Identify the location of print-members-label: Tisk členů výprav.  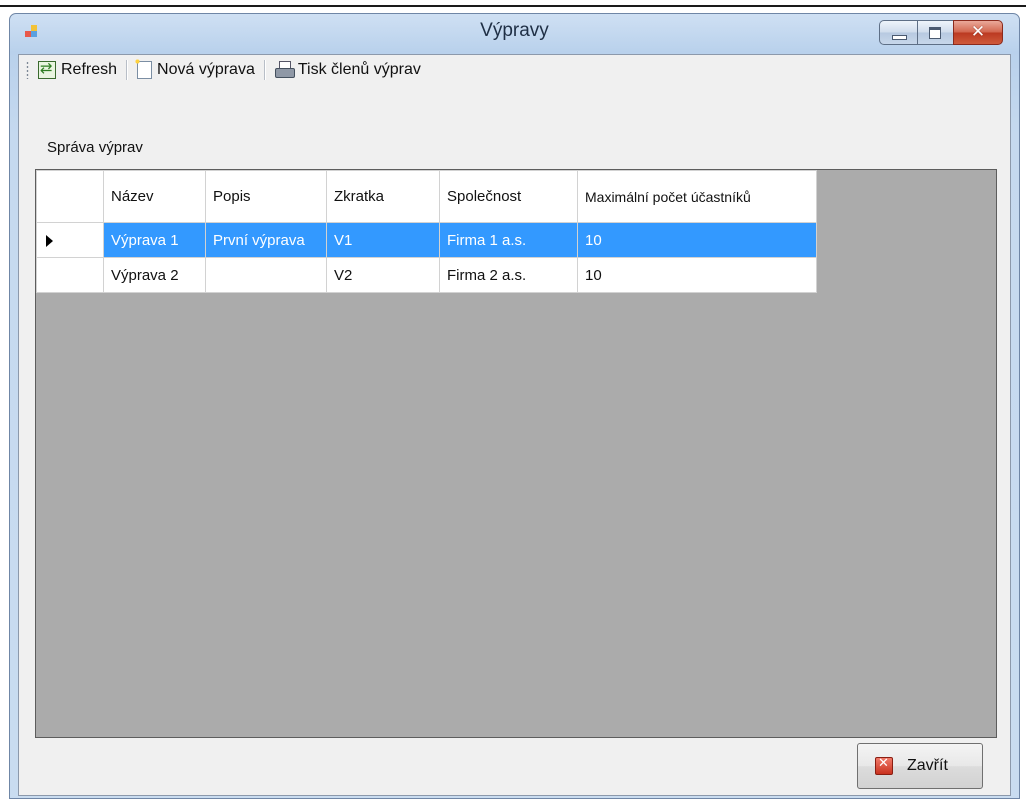
(359, 69).